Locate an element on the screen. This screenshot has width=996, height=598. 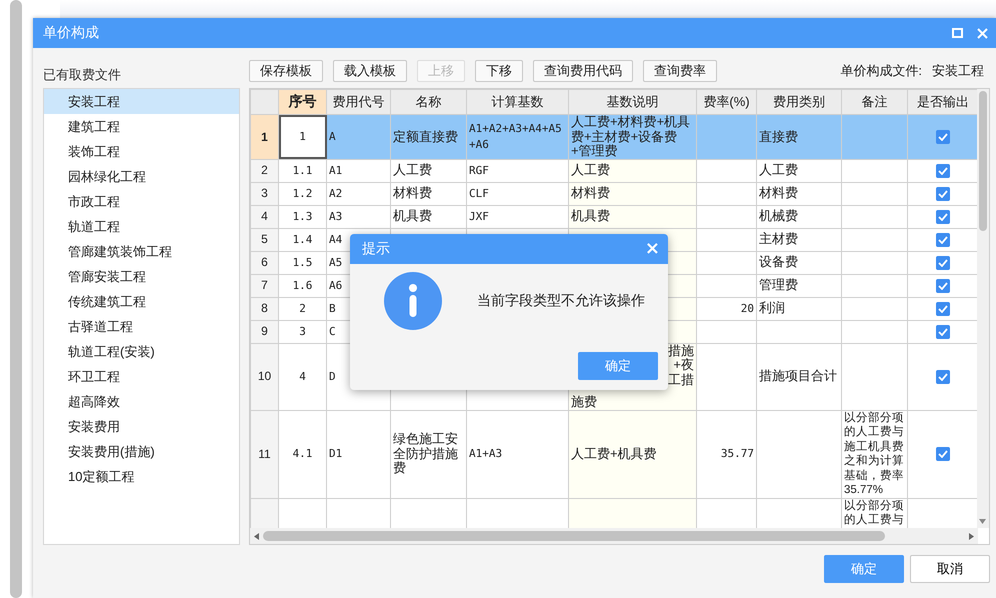
sidebar-item: 超高降效 is located at coordinates (141, 401).